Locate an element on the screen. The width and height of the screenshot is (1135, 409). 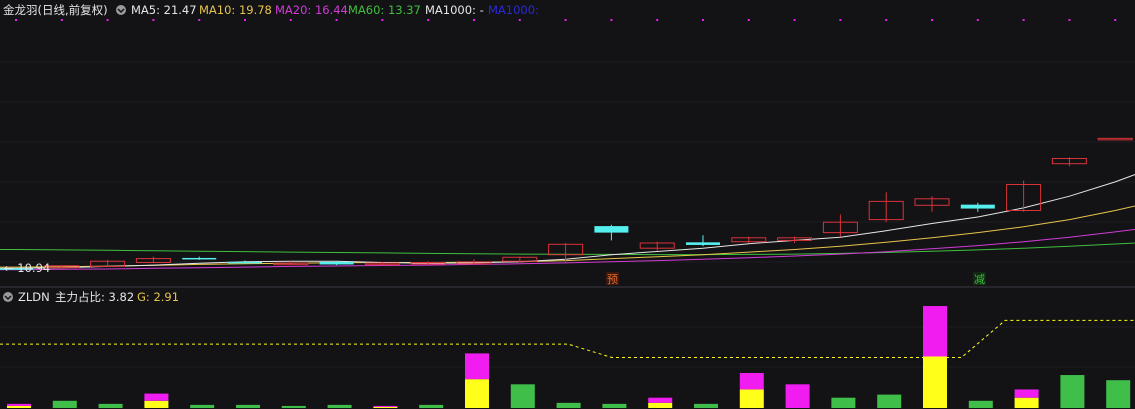
indicator-legend: ZLDN 主力占比: 3.82 G: 2.91 is located at coordinates (91, 297).